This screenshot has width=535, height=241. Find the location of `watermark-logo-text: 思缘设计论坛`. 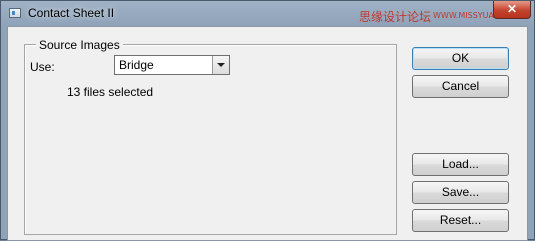

watermark-logo-text: 思缘设计论坛 is located at coordinates (395, 17).